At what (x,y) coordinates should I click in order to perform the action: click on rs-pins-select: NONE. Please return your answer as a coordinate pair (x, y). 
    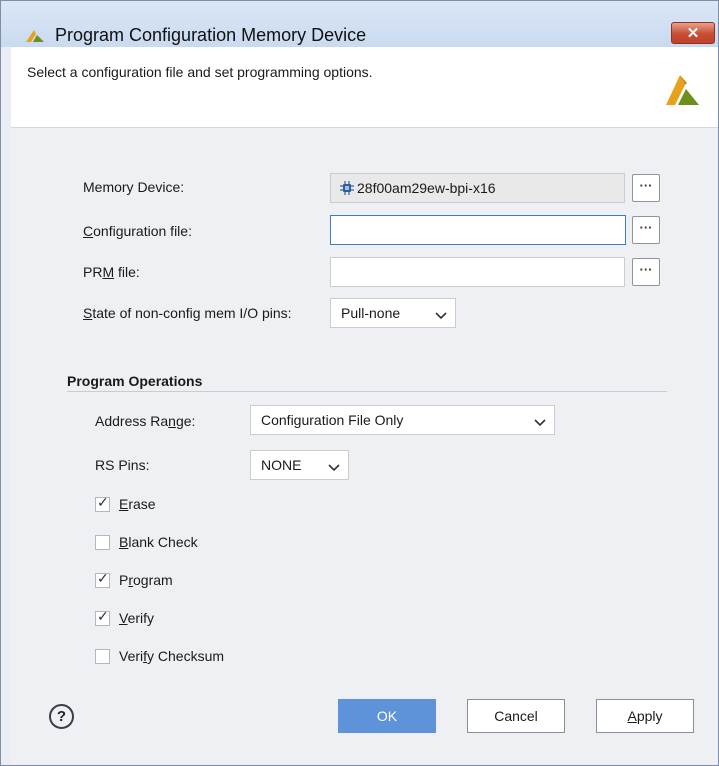
    Looking at the image, I should click on (299, 465).